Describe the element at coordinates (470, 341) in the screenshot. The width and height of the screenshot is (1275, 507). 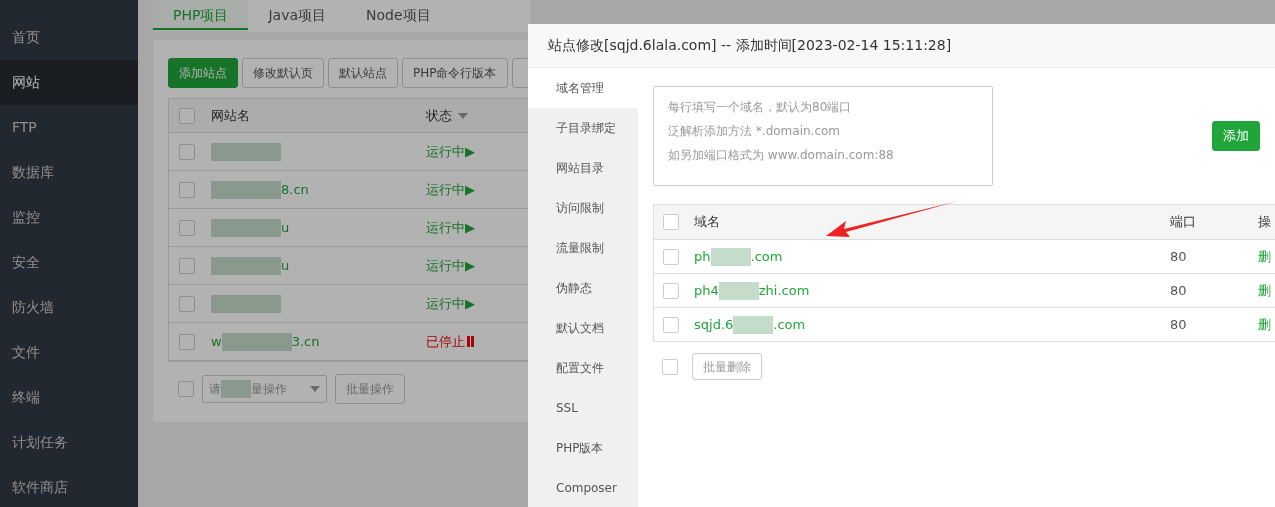
I see `pause-icon` at that location.